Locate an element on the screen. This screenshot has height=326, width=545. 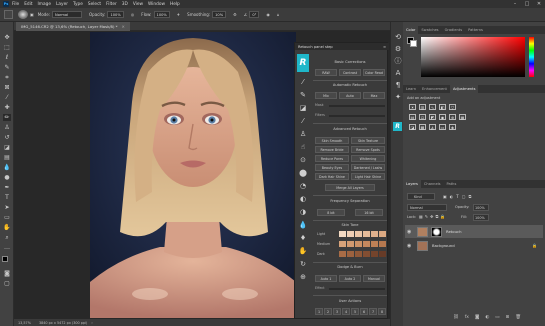
filter-type-icon: T is located at coordinates (457, 196).